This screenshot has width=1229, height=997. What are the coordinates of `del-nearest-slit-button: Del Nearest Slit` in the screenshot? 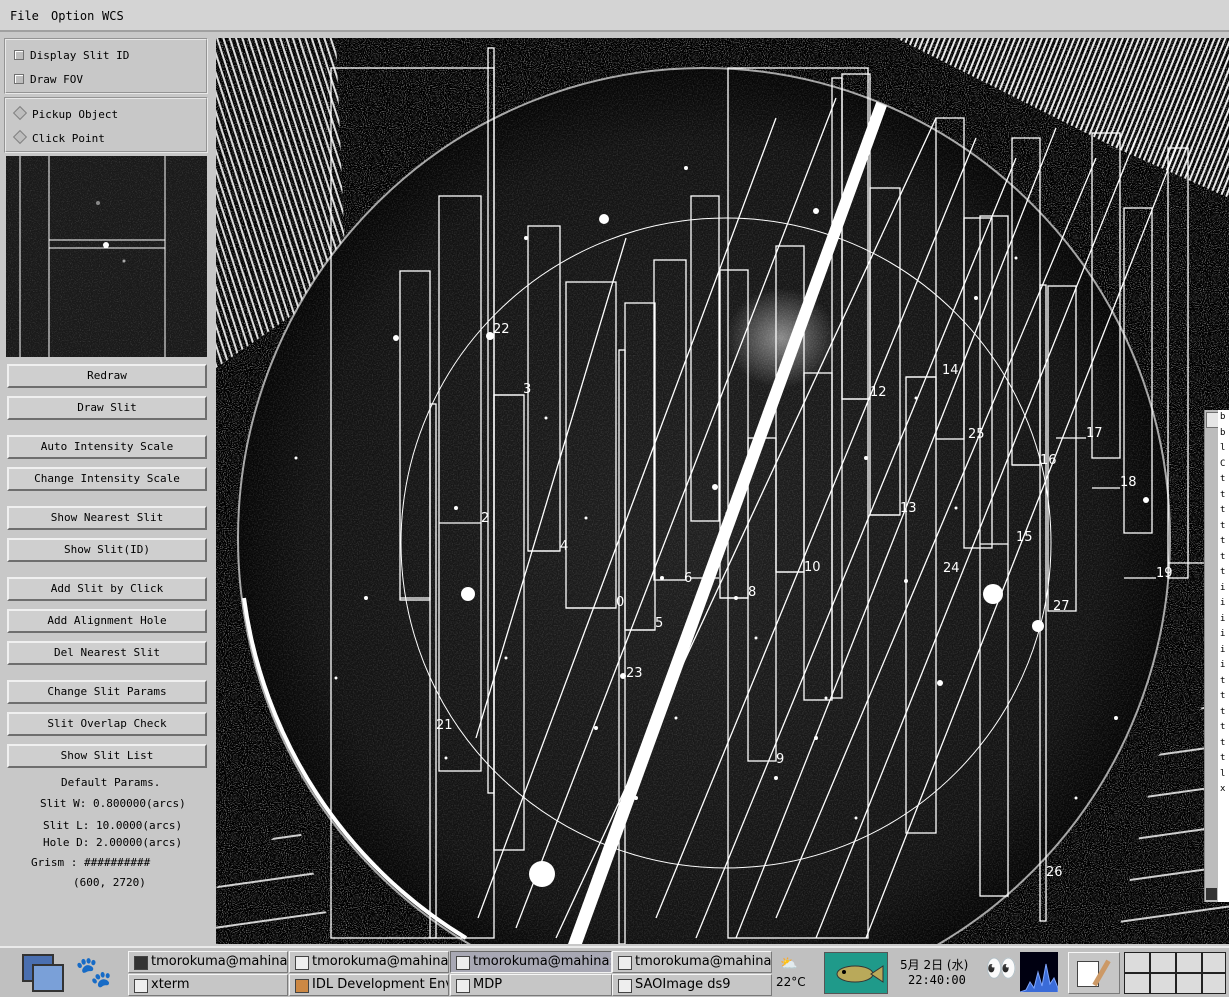 It's located at (107, 653).